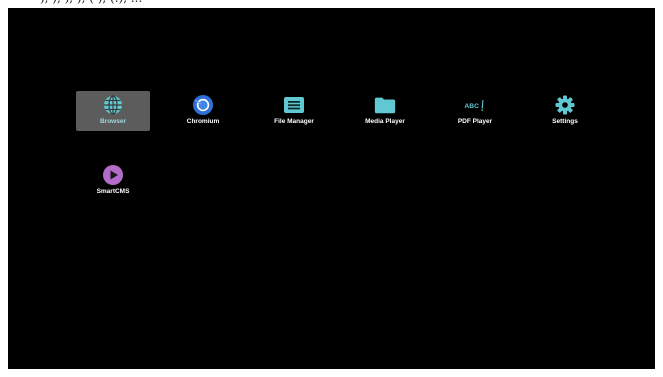  I want to click on abc-text-icon: ABC, so click(475, 105).